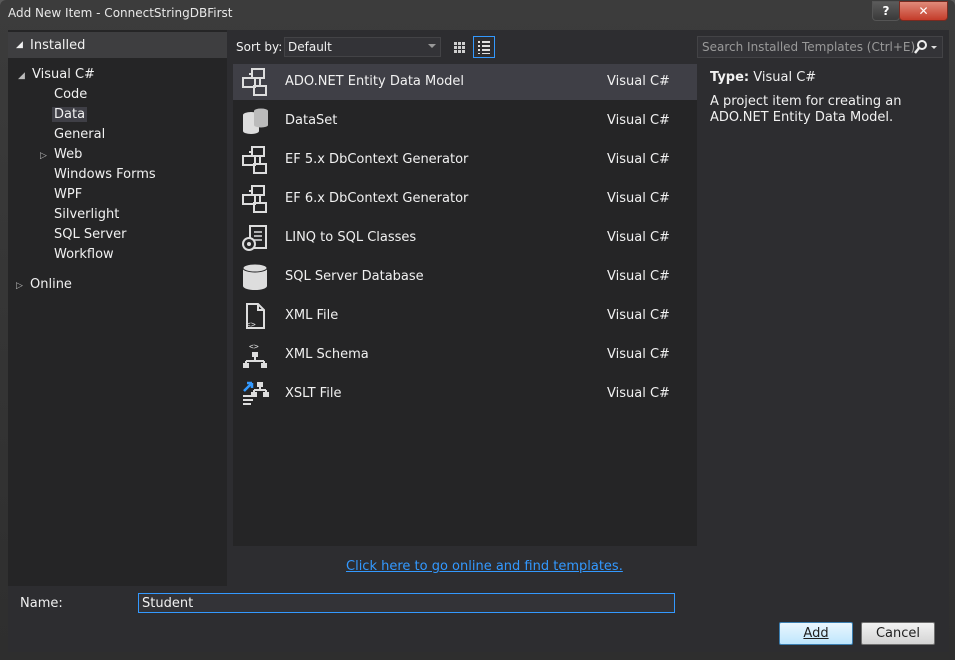 The width and height of the screenshot is (955, 660). I want to click on template-name: EF 6.x DbContext Generator, so click(377, 198).